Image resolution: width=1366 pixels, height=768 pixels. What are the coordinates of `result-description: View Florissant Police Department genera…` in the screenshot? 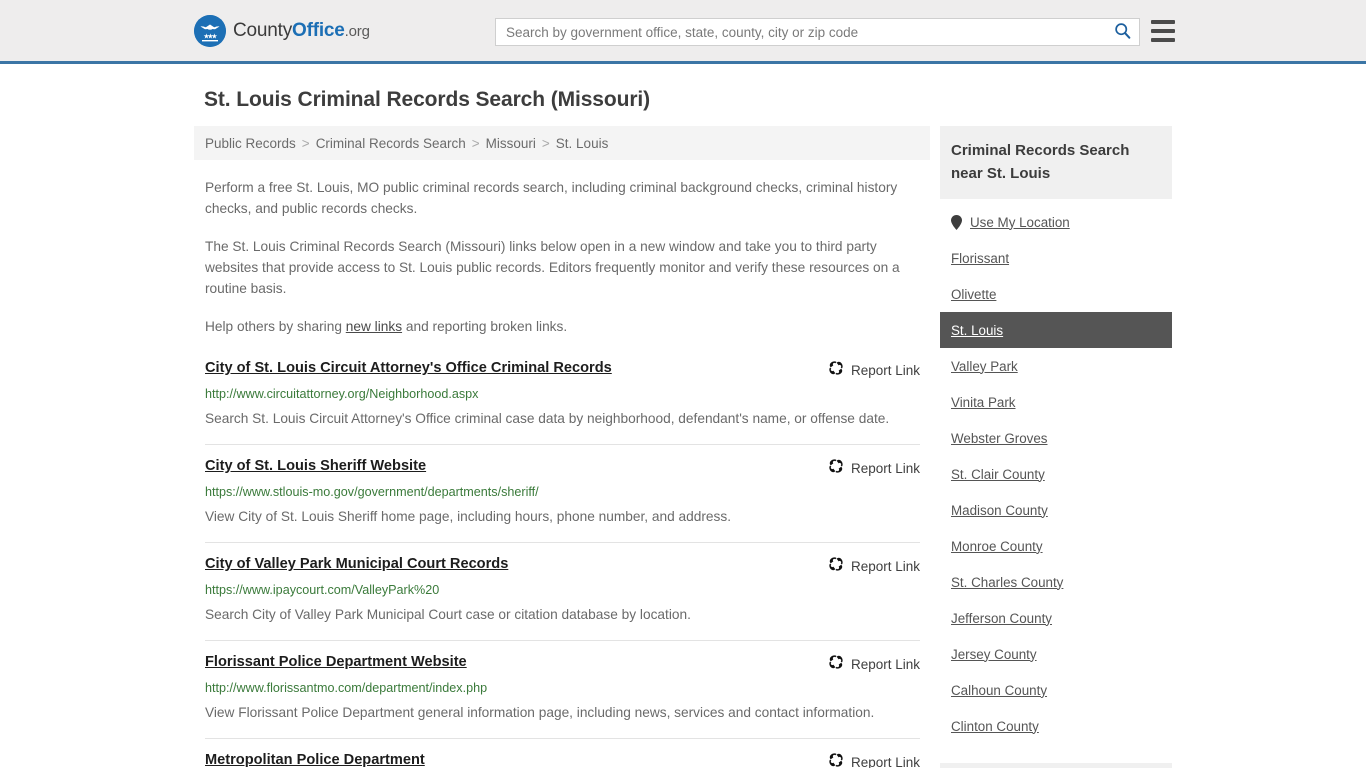 It's located at (540, 712).